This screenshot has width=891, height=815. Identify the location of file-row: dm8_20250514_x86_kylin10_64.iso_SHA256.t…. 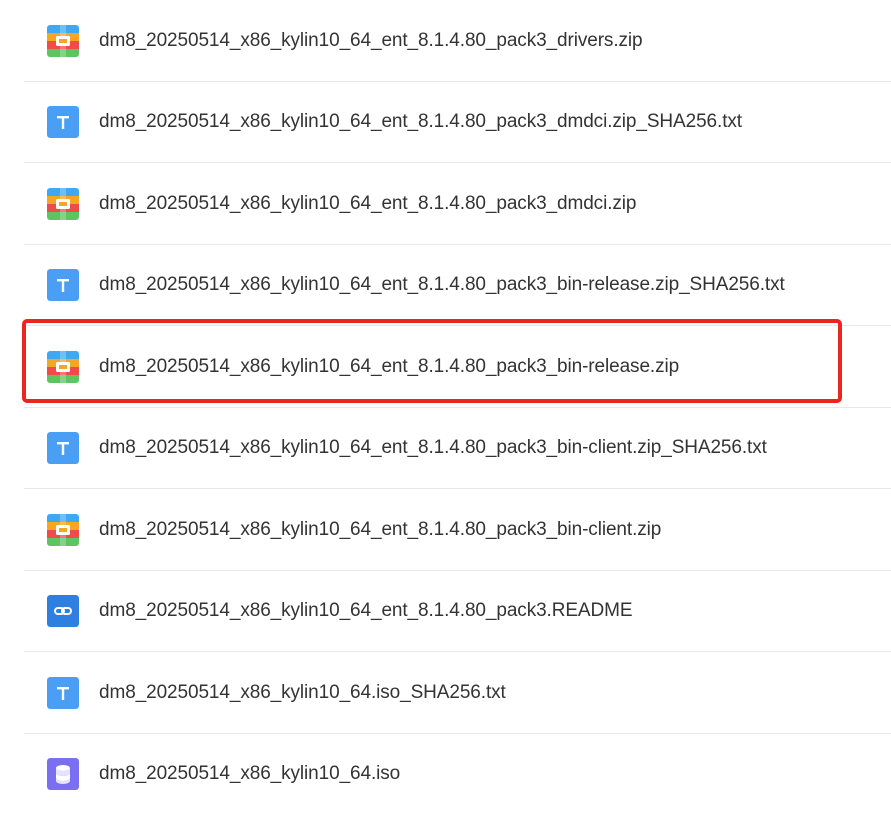
(445, 693).